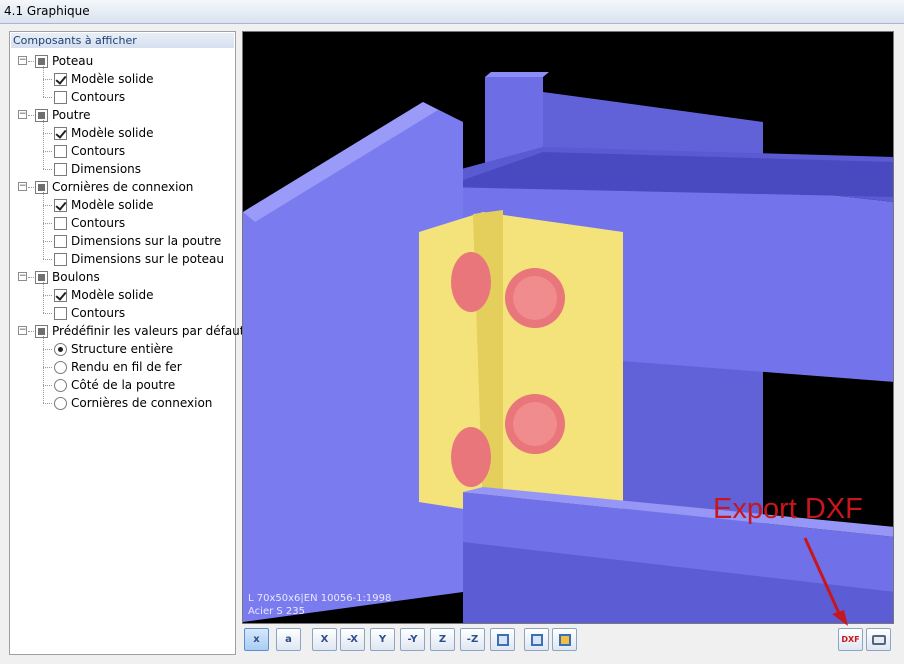 This screenshot has width=904, height=664. I want to click on item-label: Dimensions, so click(106, 169).